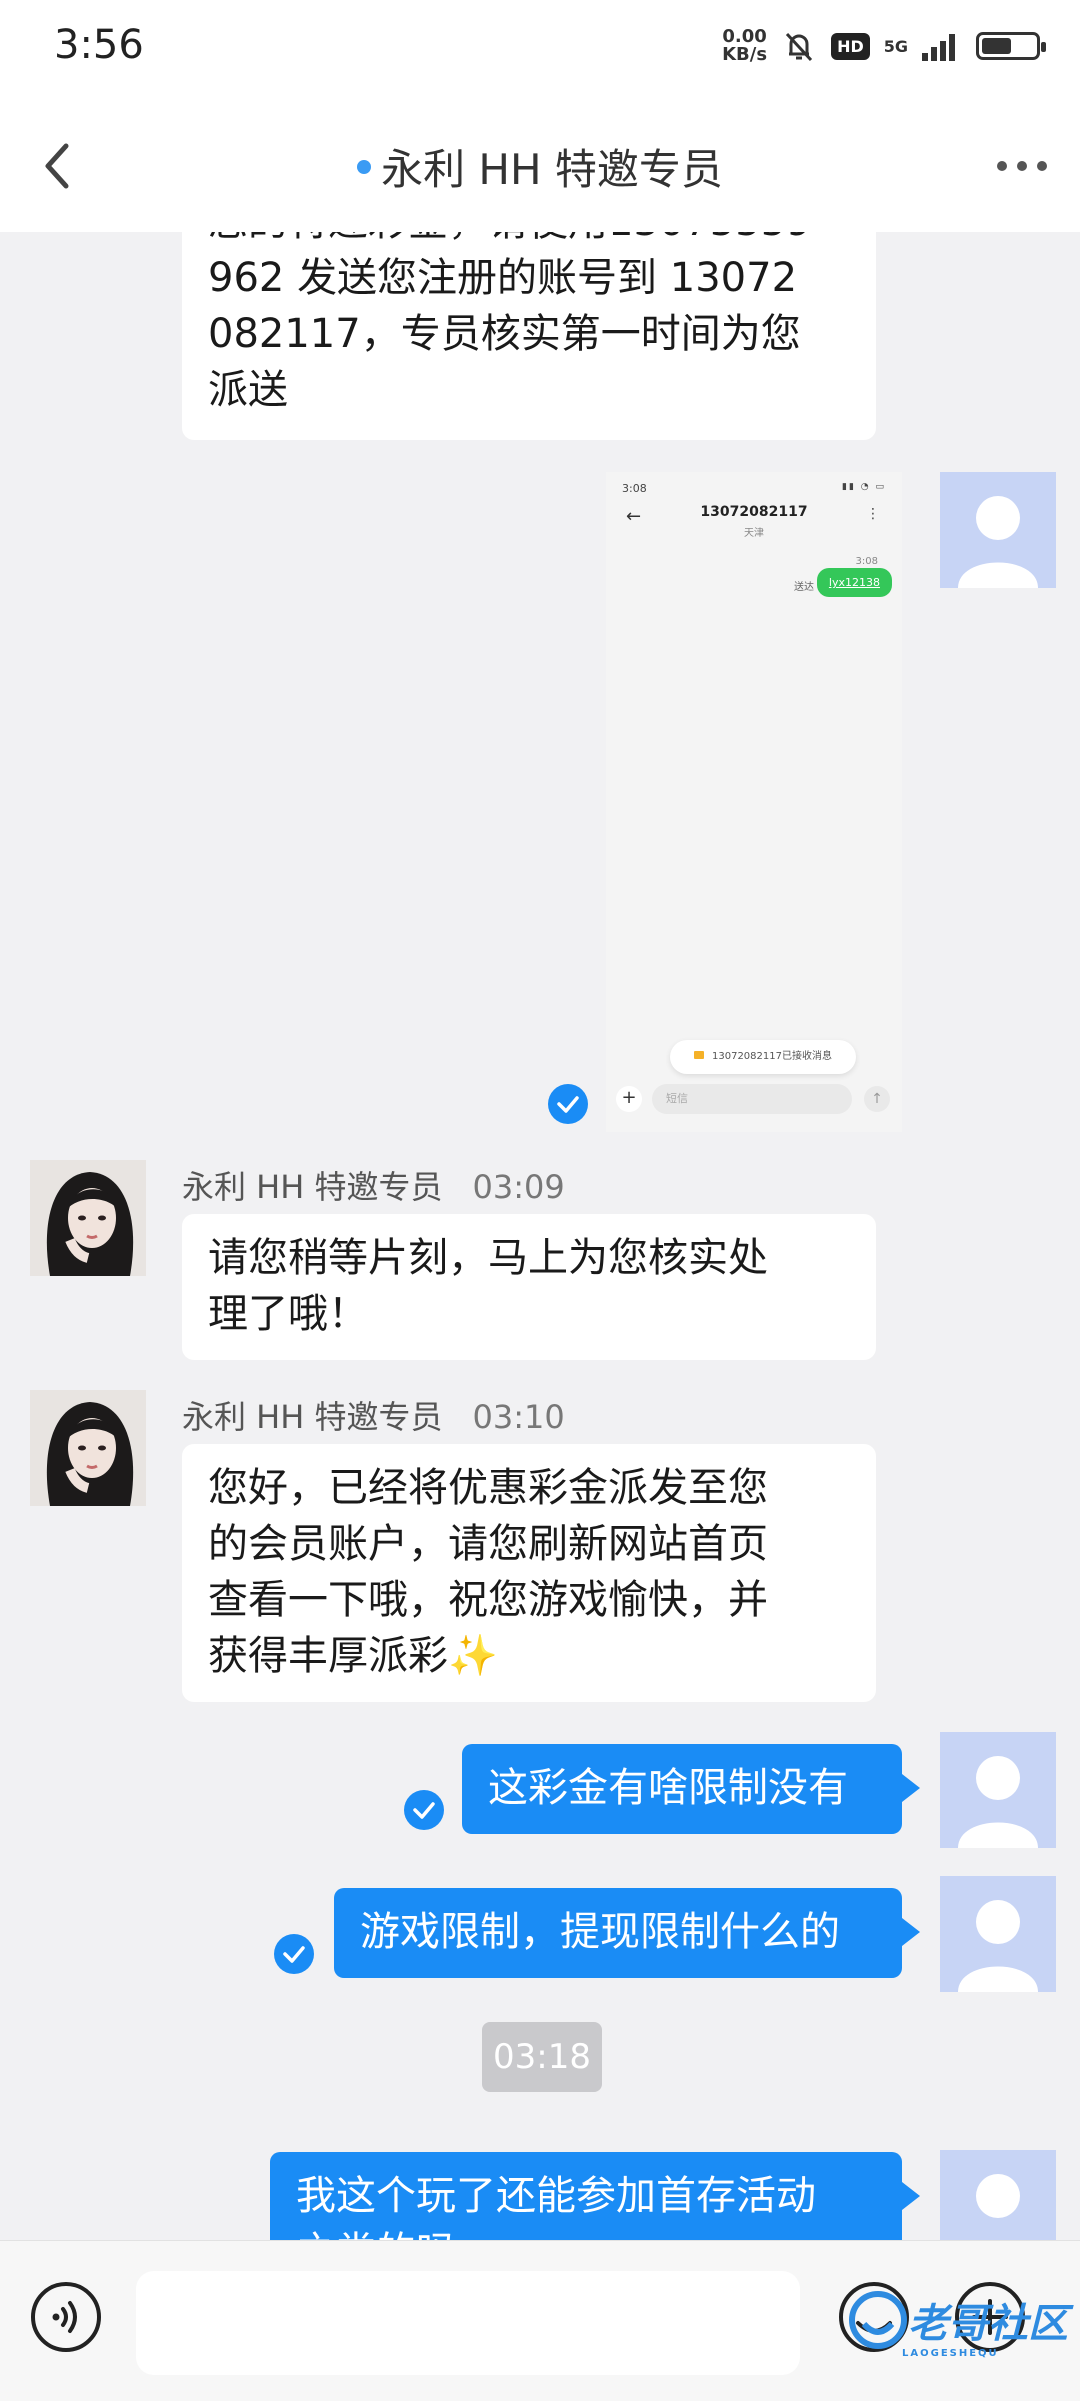  Describe the element at coordinates (364, 166) in the screenshot. I see `online-dot` at that location.